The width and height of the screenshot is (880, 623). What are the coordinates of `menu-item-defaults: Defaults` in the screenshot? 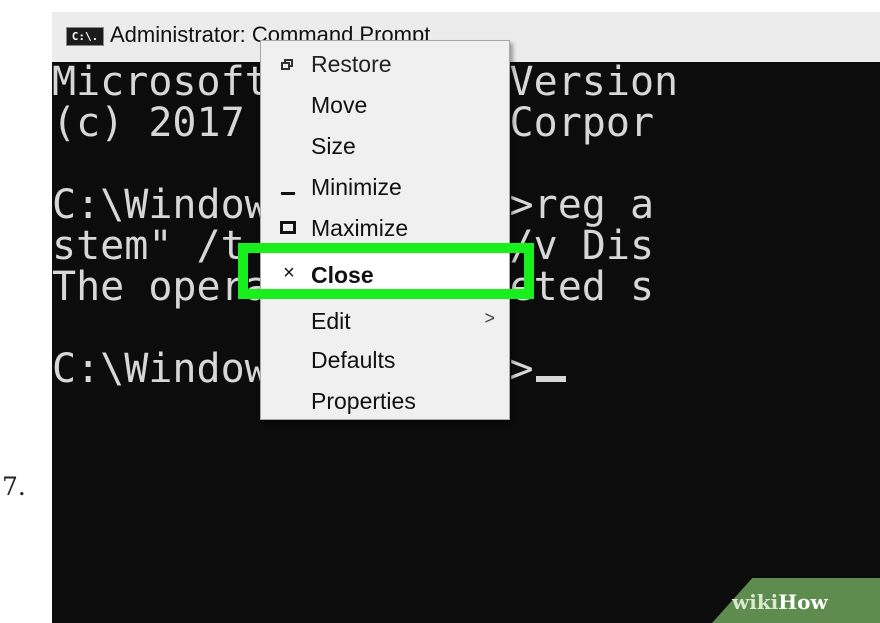 It's located at (385, 359).